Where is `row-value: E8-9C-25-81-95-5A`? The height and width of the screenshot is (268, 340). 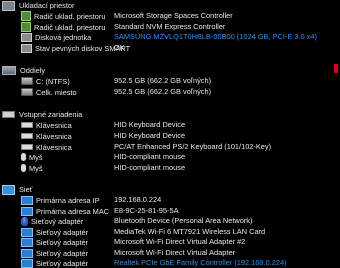 row-value: E8-9C-25-81-95-5A is located at coordinates (146, 210).